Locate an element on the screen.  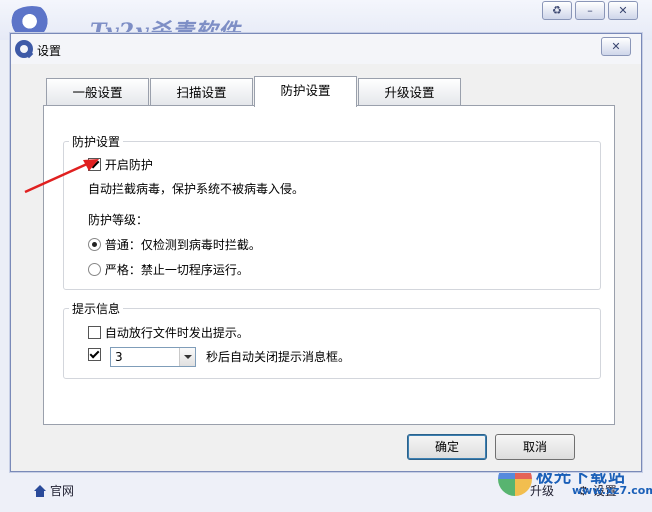
autoclose-label: 秒后自动关闭提示消息框。 is located at coordinates (278, 357).